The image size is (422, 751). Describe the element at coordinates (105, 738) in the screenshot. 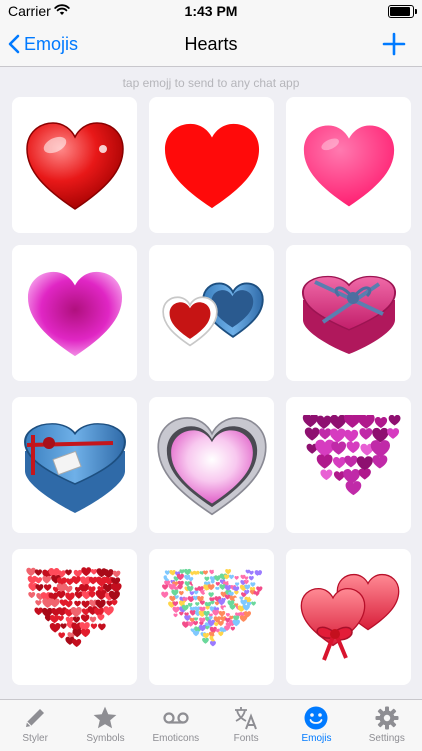

I see `tab-label: Symbols` at that location.